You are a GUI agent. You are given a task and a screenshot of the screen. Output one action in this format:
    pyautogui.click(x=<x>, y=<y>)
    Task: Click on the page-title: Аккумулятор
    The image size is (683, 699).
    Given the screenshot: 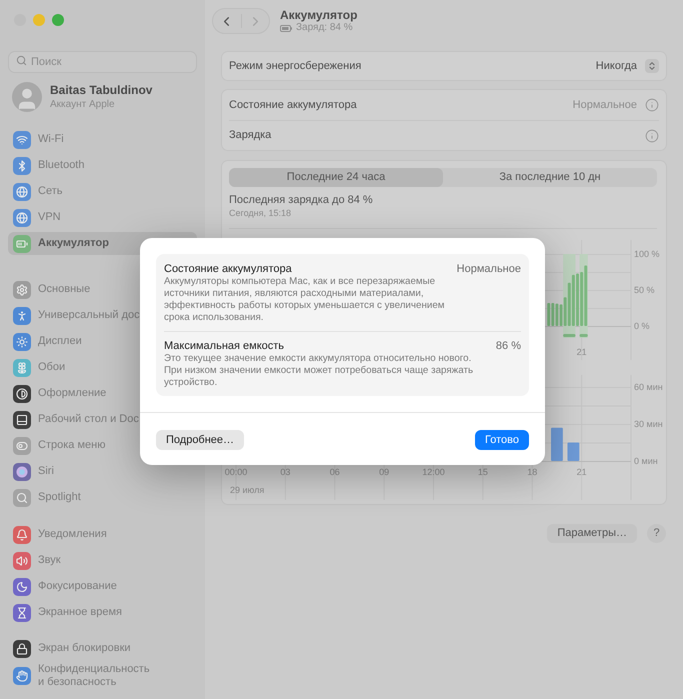 What is the action you would take?
    pyautogui.click(x=319, y=15)
    